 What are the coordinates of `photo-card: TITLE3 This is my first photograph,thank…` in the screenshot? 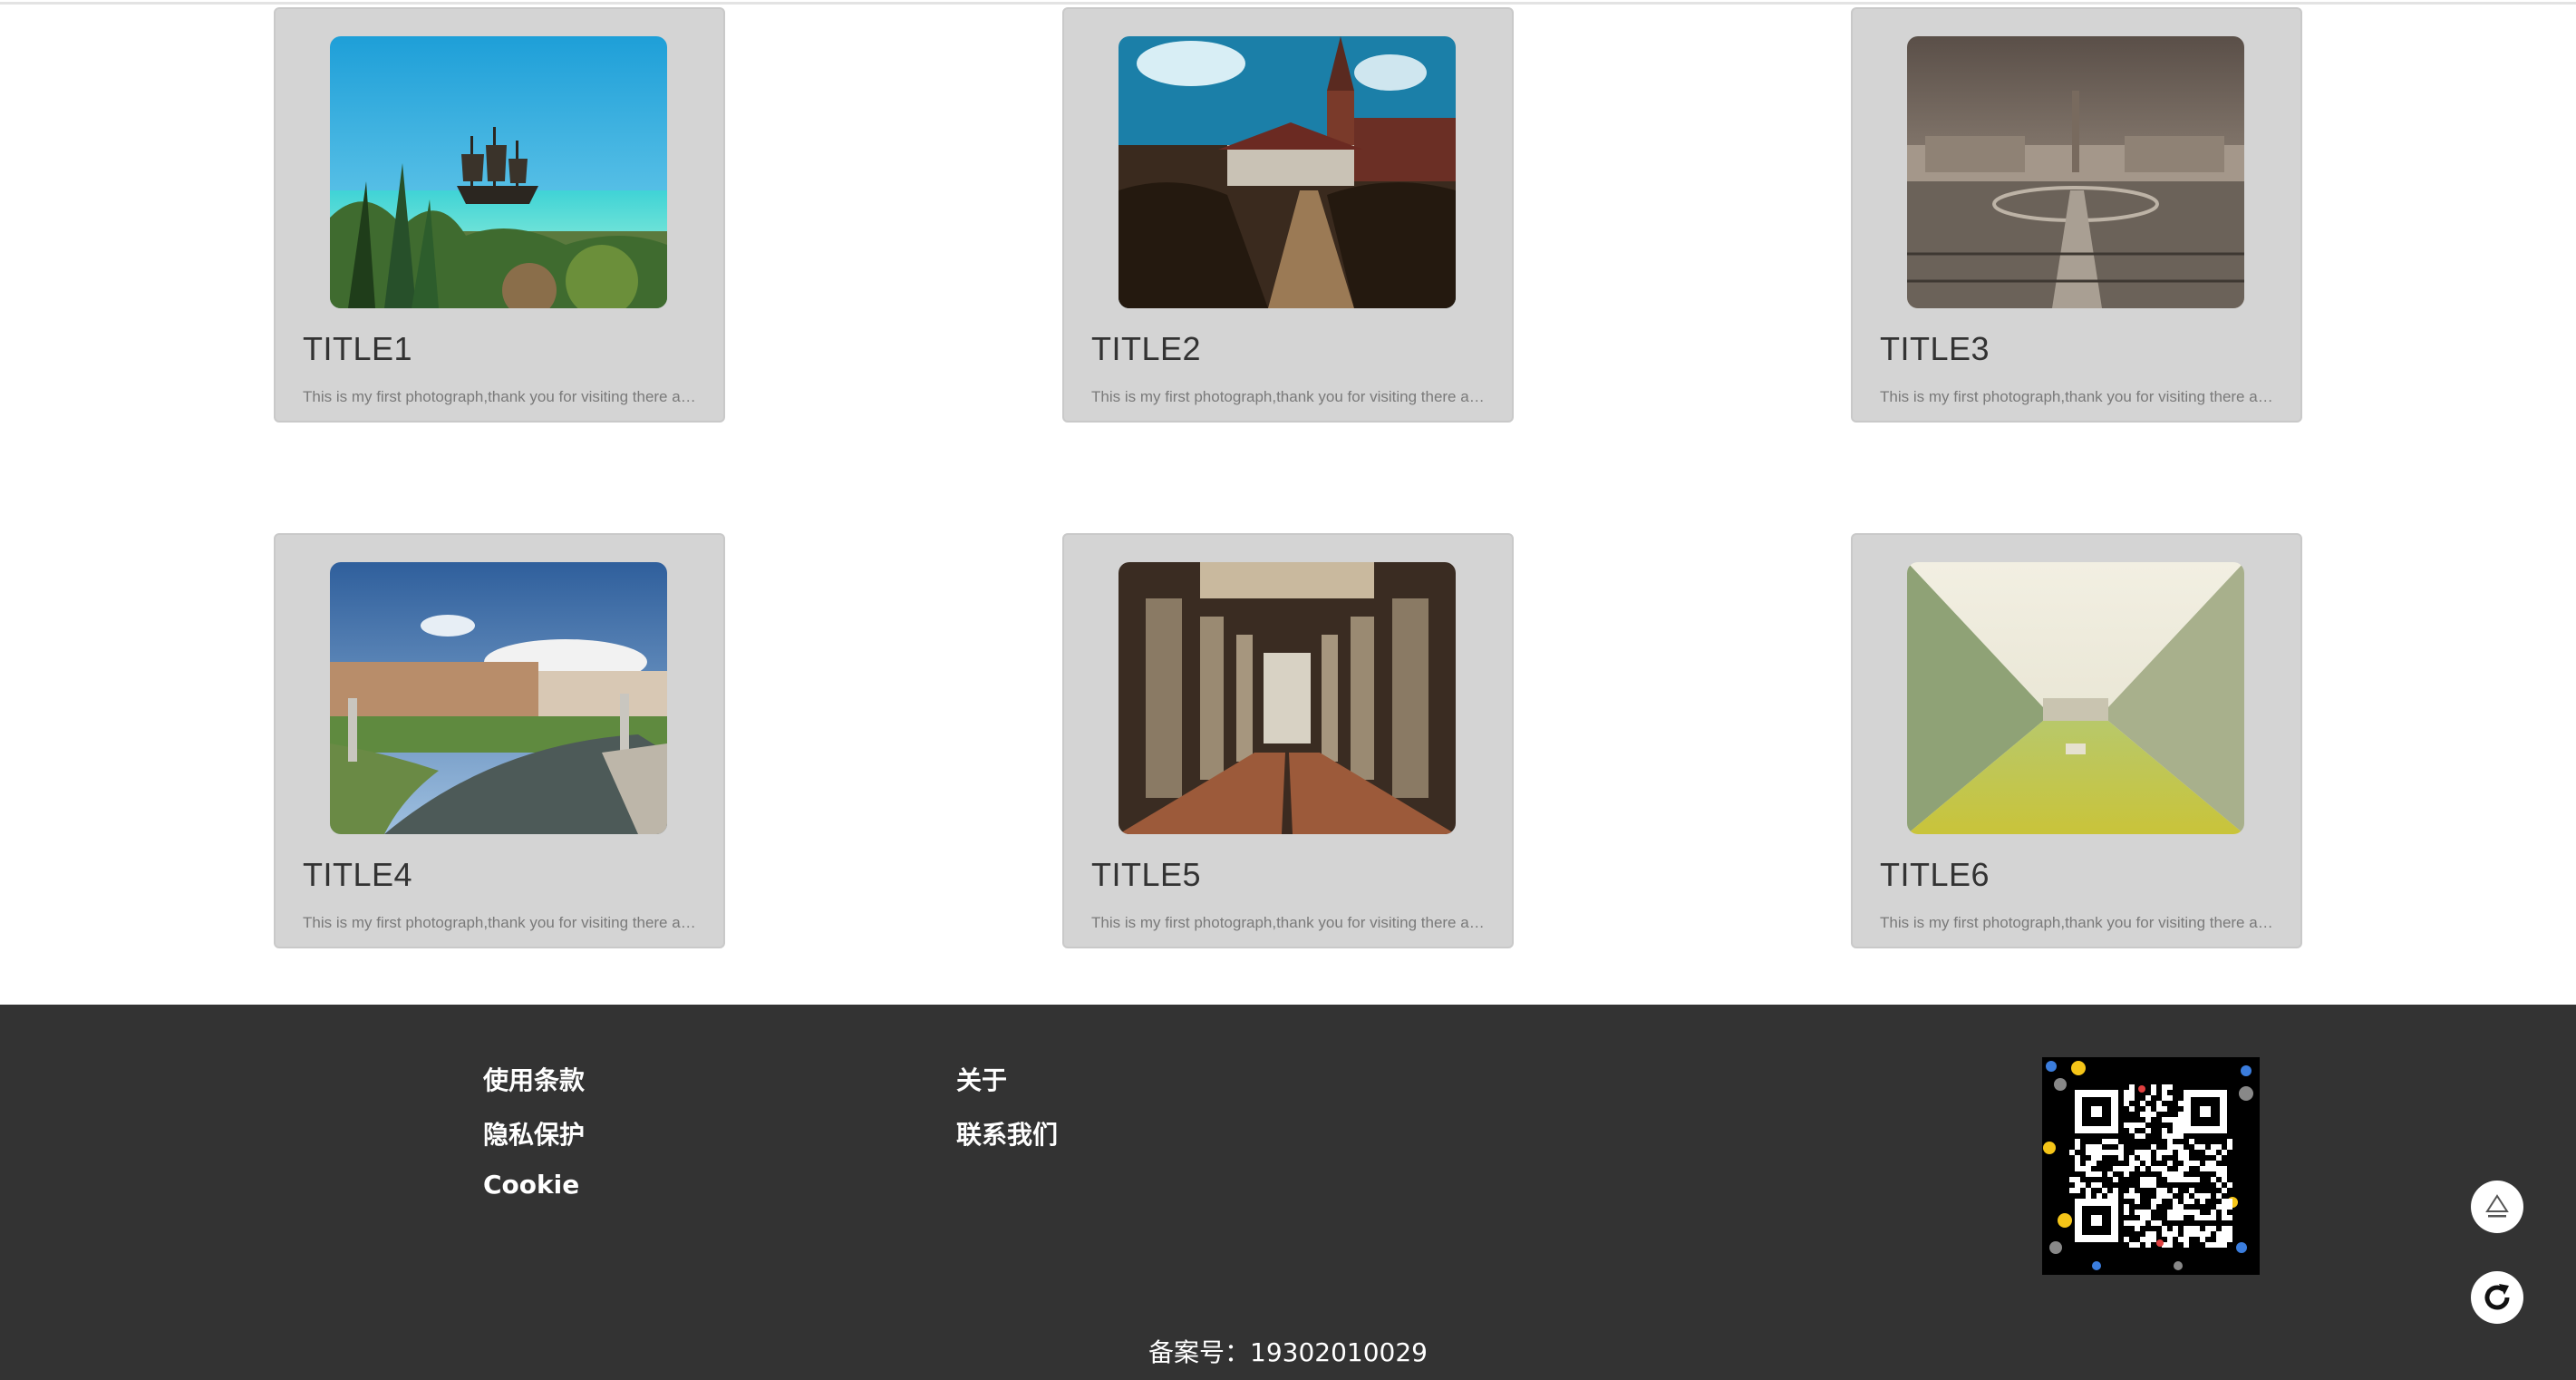 It's located at (2076, 215).